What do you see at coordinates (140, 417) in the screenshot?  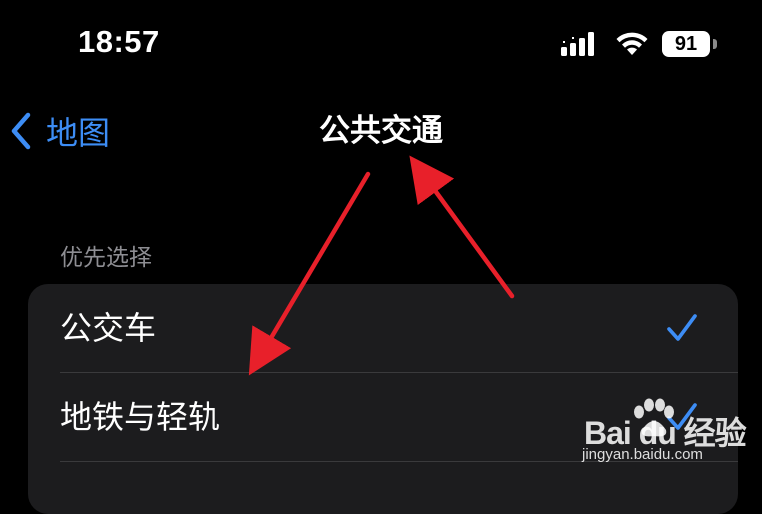 I see `option-label: 地铁与轻轨` at bounding box center [140, 417].